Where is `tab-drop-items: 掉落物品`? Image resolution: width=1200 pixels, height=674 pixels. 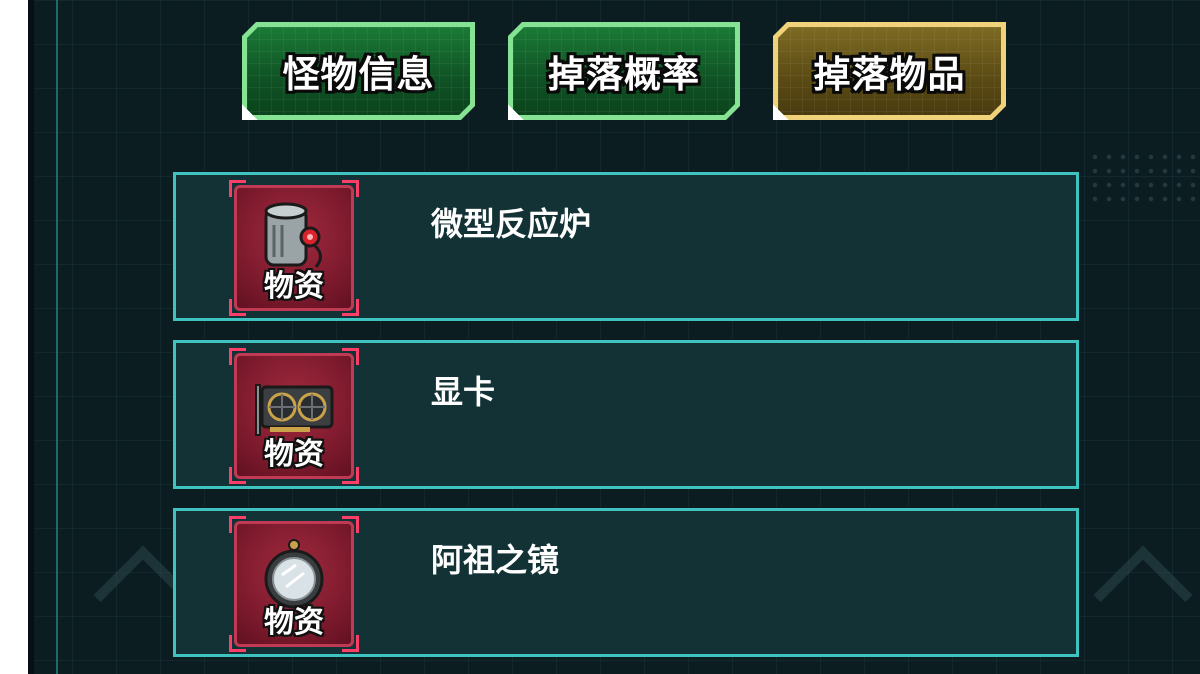 tab-drop-items: 掉落物品 is located at coordinates (889, 71).